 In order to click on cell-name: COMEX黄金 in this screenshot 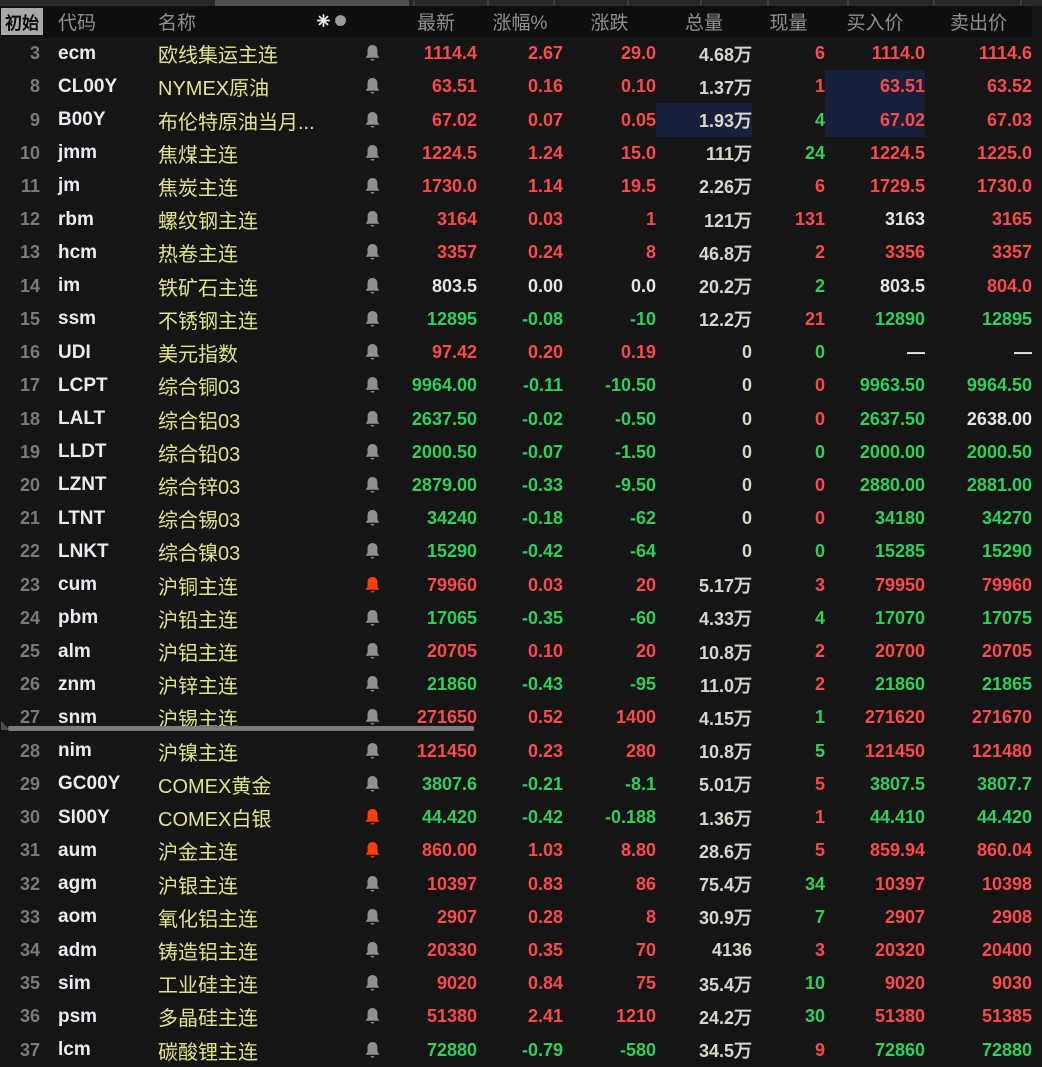, I will do `click(215, 786)`.